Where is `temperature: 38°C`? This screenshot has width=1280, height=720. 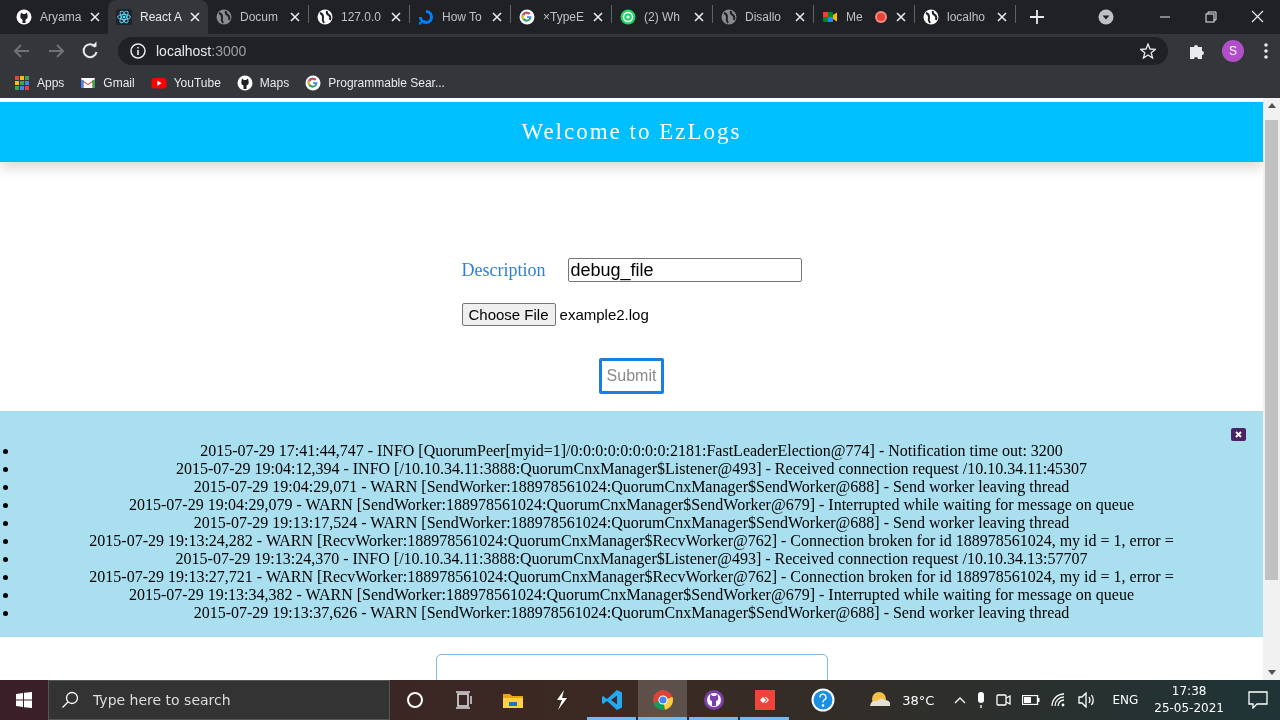
temperature: 38°C is located at coordinates (918, 700).